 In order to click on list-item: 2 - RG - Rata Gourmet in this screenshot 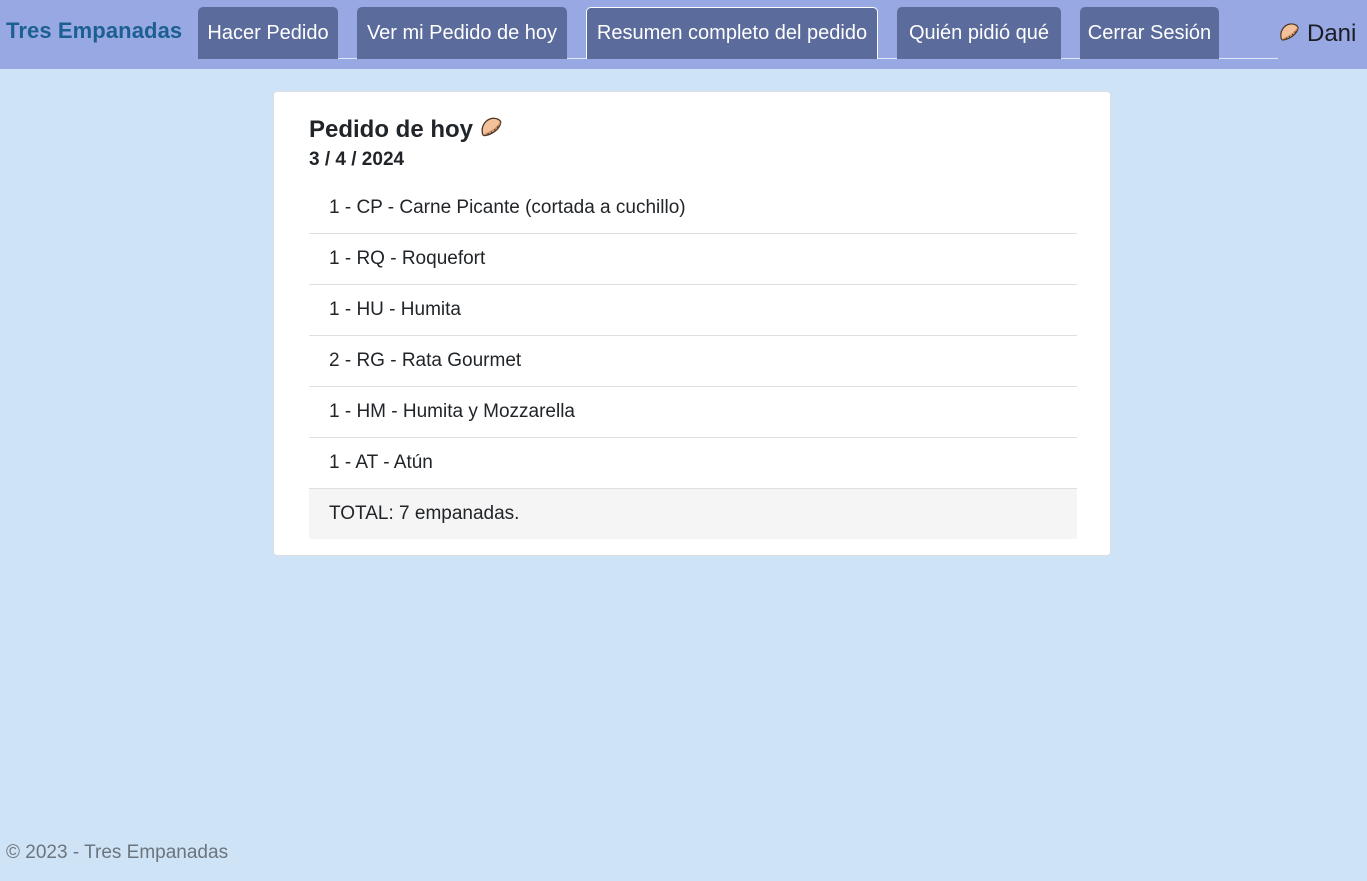, I will do `click(693, 361)`.